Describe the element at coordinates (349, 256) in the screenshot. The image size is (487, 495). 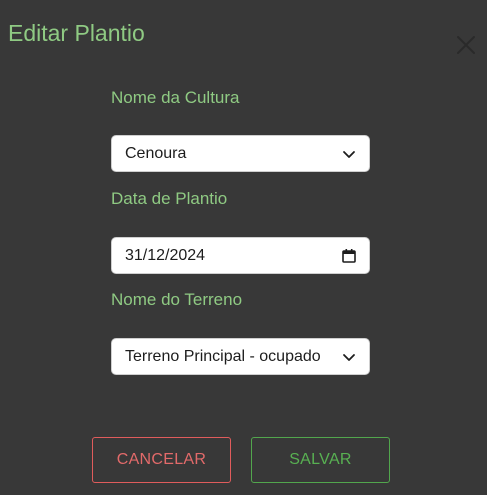
I see `calendar-icon` at that location.